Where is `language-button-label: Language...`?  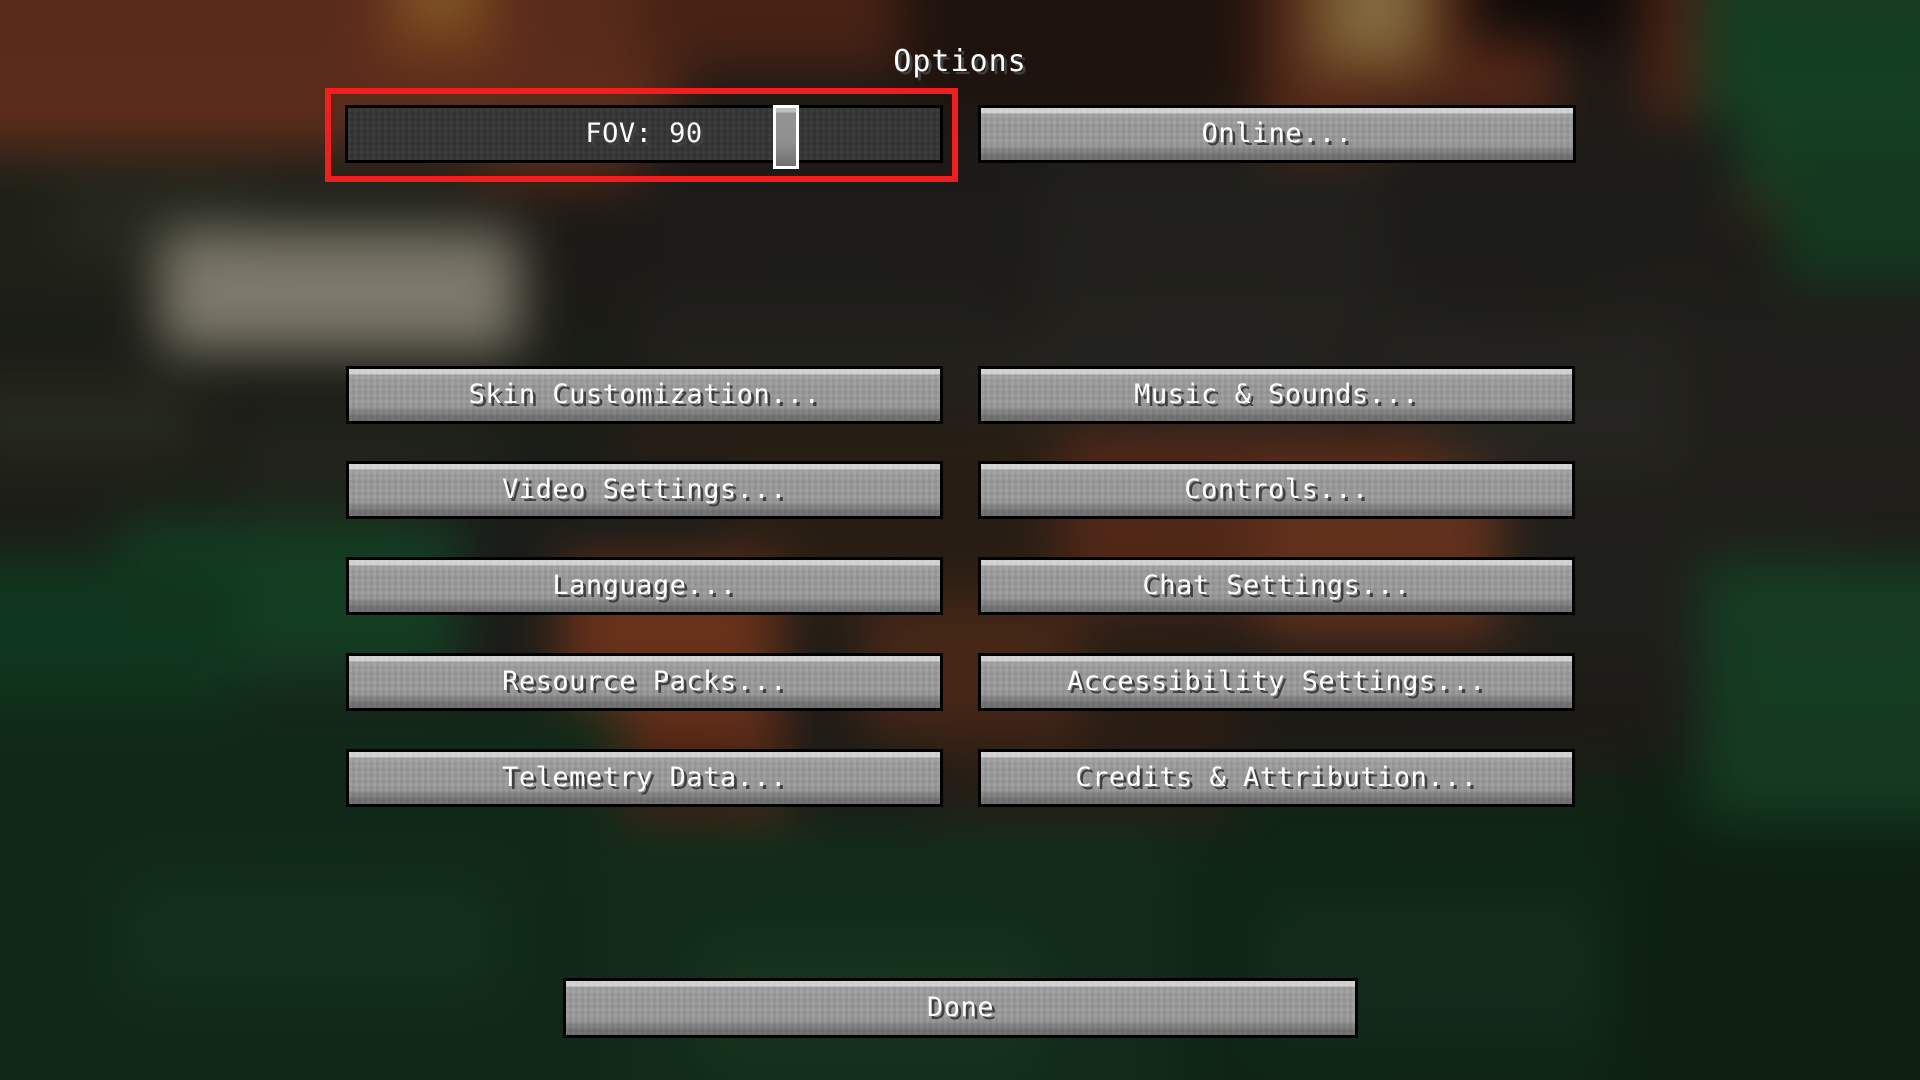 language-button-label: Language... is located at coordinates (644, 585).